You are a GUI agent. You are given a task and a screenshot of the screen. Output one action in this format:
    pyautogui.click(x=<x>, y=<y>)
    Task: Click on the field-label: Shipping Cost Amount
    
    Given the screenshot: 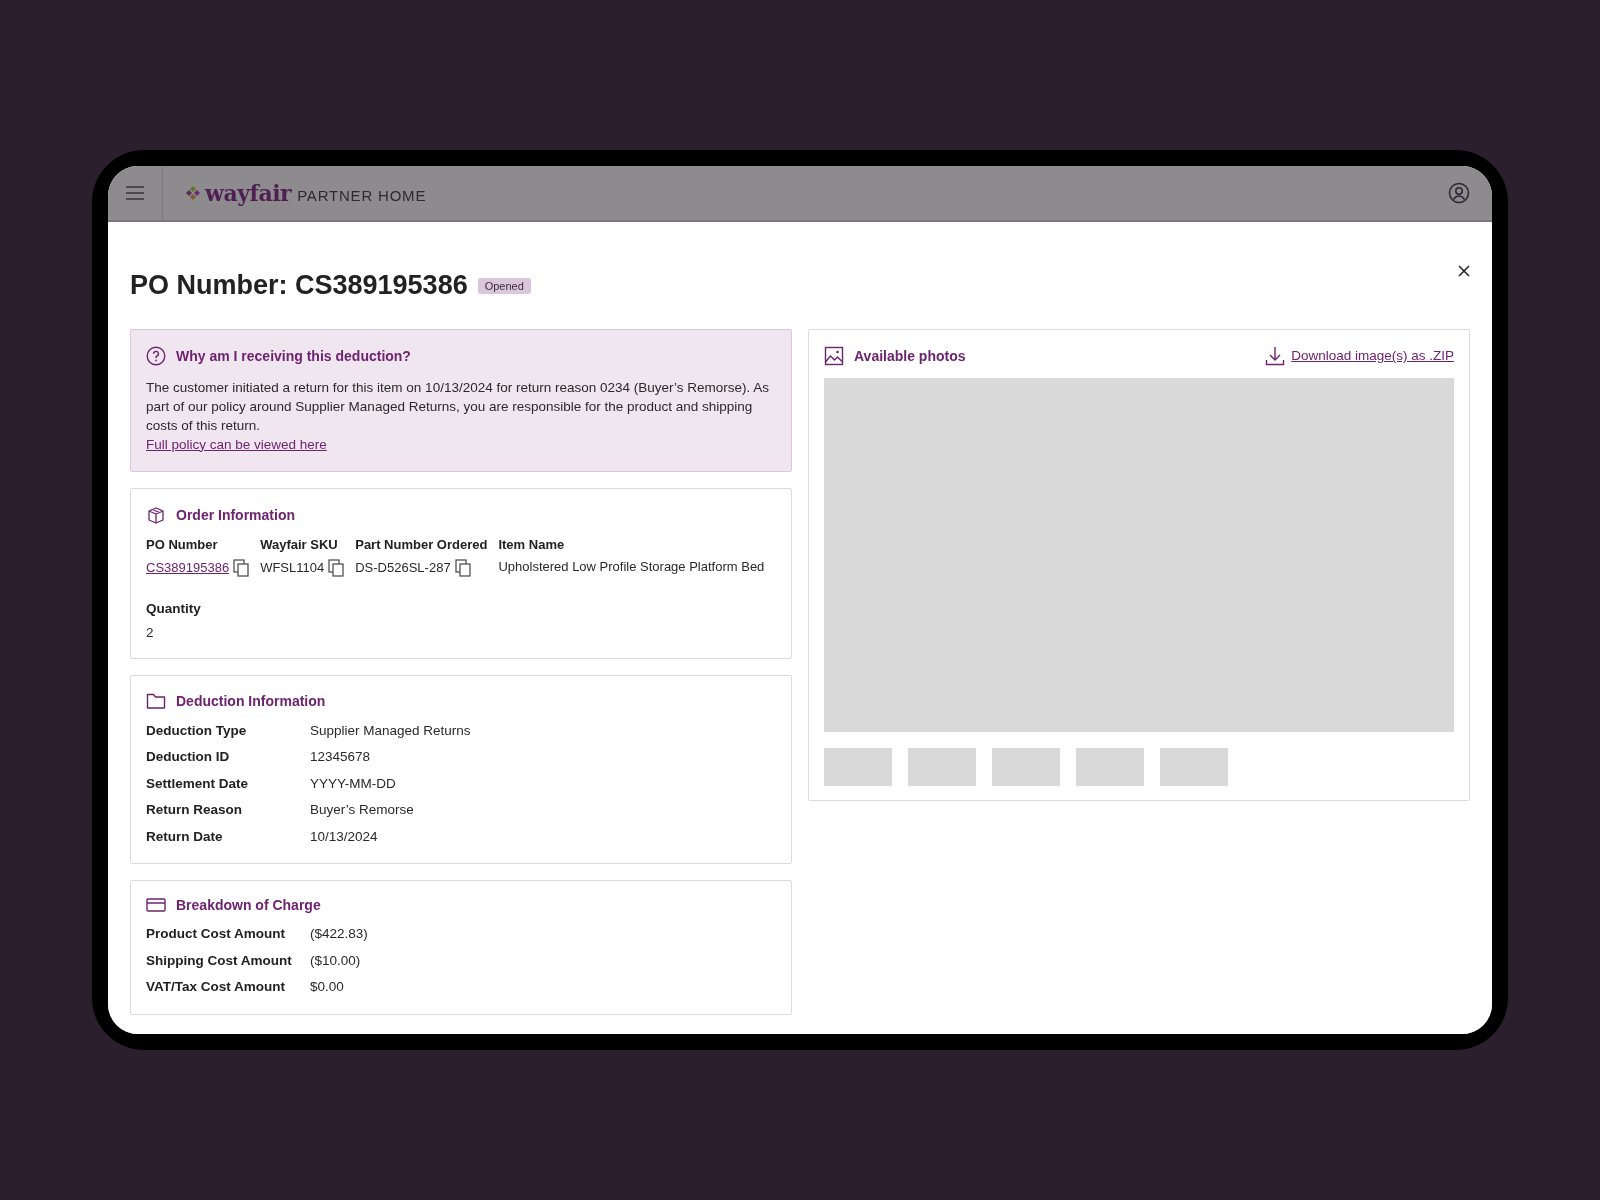 What is the action you would take?
    pyautogui.click(x=219, y=960)
    